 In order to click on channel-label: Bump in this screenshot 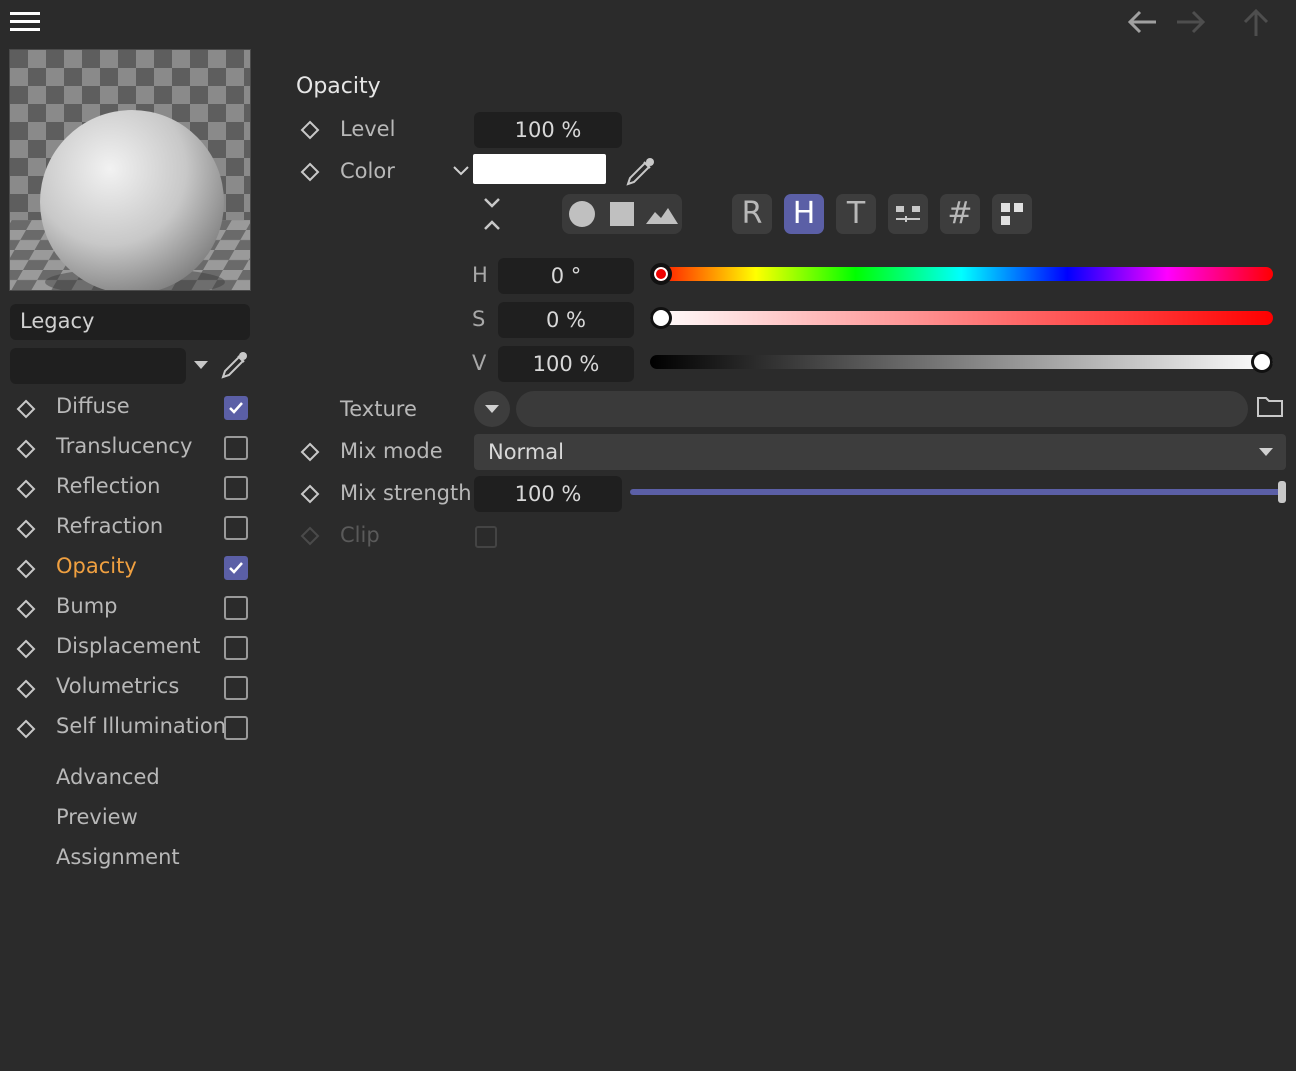, I will do `click(87, 606)`.